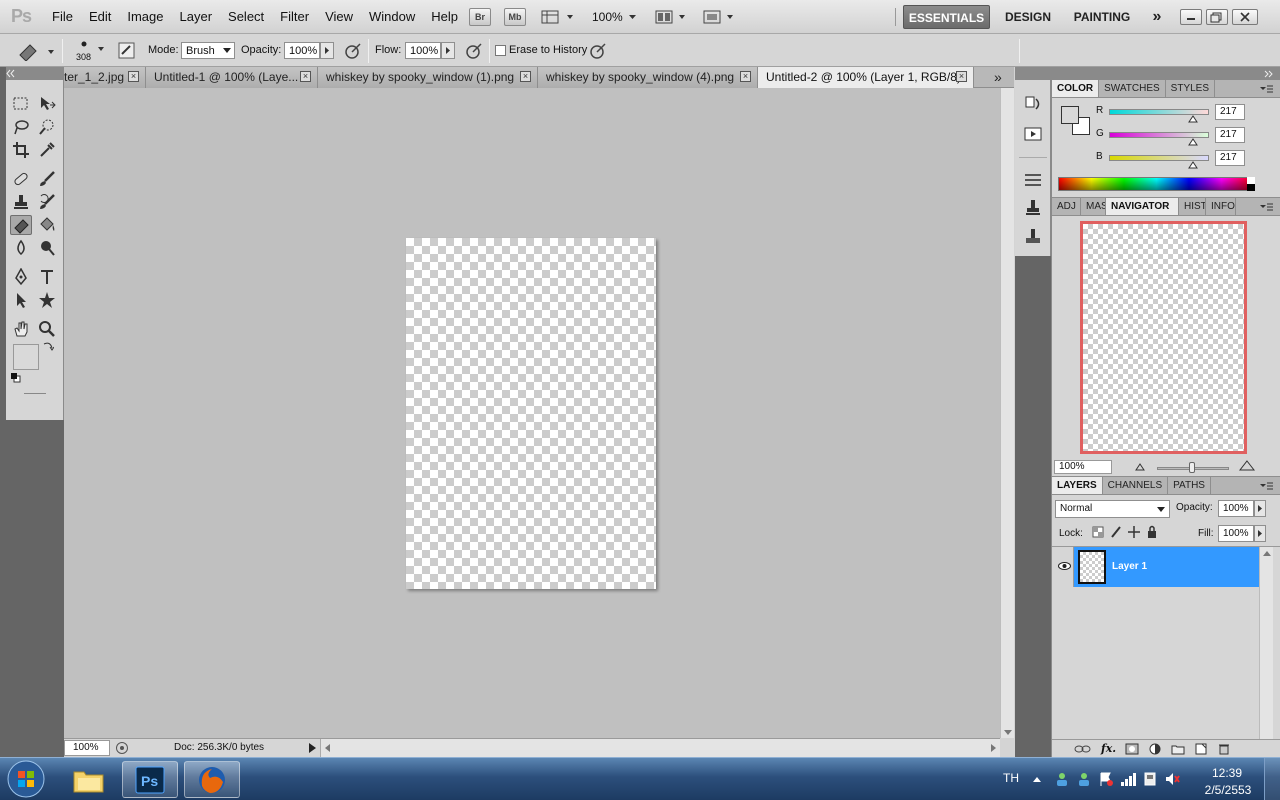  What do you see at coordinates (998, 77) in the screenshot?
I see `more-tabs-button: »` at bounding box center [998, 77].